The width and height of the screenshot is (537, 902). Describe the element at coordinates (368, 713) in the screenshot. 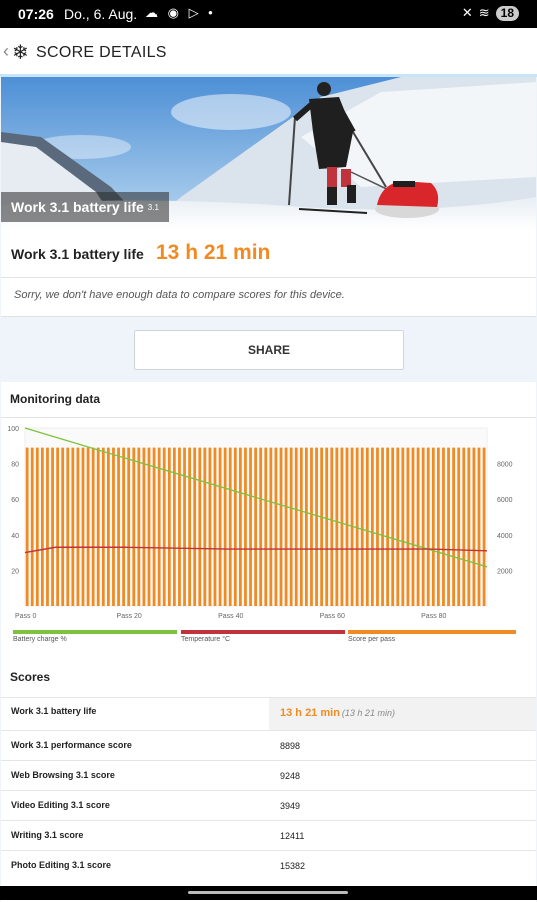

I see `score-row-sub-value: (13 h 21 min)` at that location.